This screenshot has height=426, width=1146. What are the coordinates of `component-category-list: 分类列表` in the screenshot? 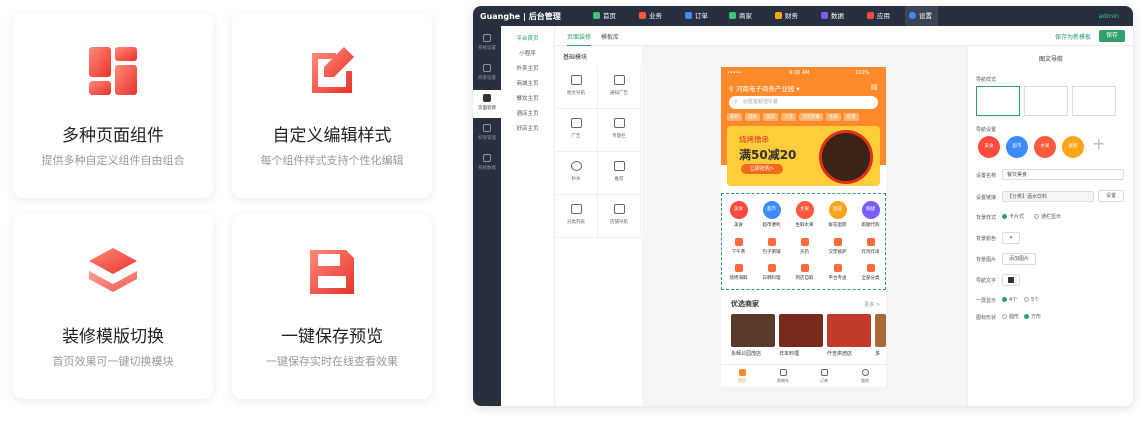 It's located at (576, 216).